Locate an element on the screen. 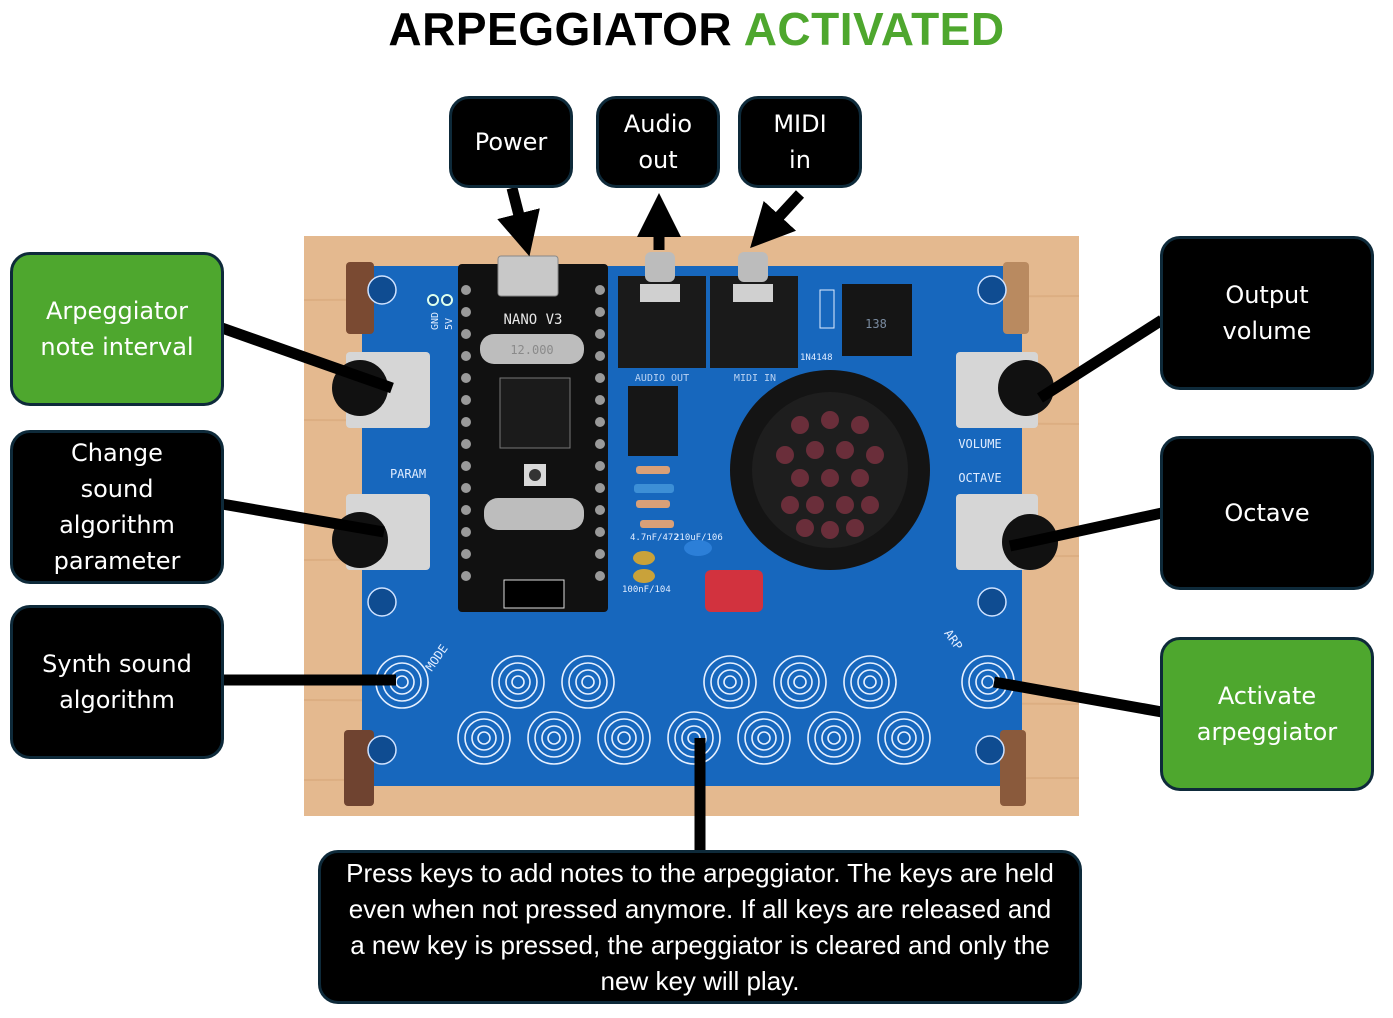  callout-synth-algorithm: Synth sound algorithm is located at coordinates (117, 682).